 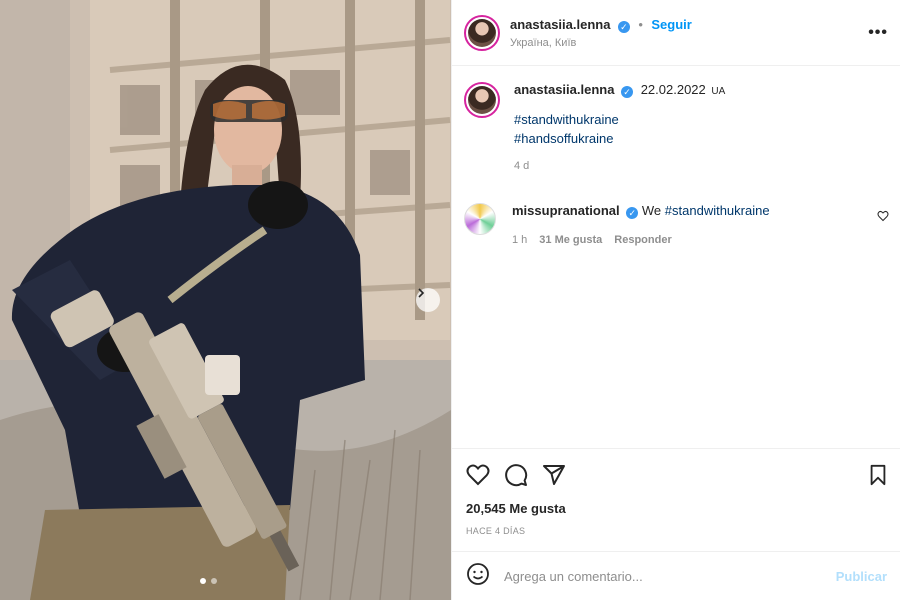 I want to click on caption-hashtags: #standwithukraine #handsoffukraine, so click(x=619, y=129).